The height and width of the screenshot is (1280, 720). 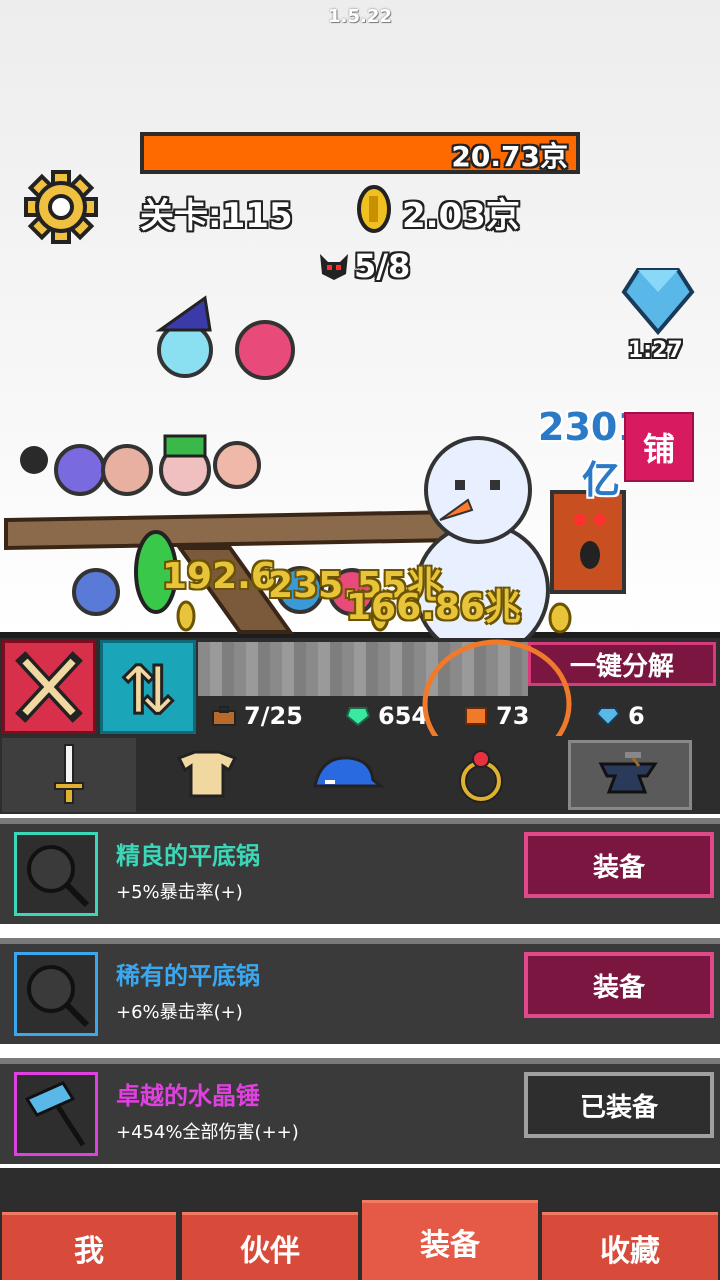 I want to click on crystal-hammer-icon, so click(x=55, y=1114).